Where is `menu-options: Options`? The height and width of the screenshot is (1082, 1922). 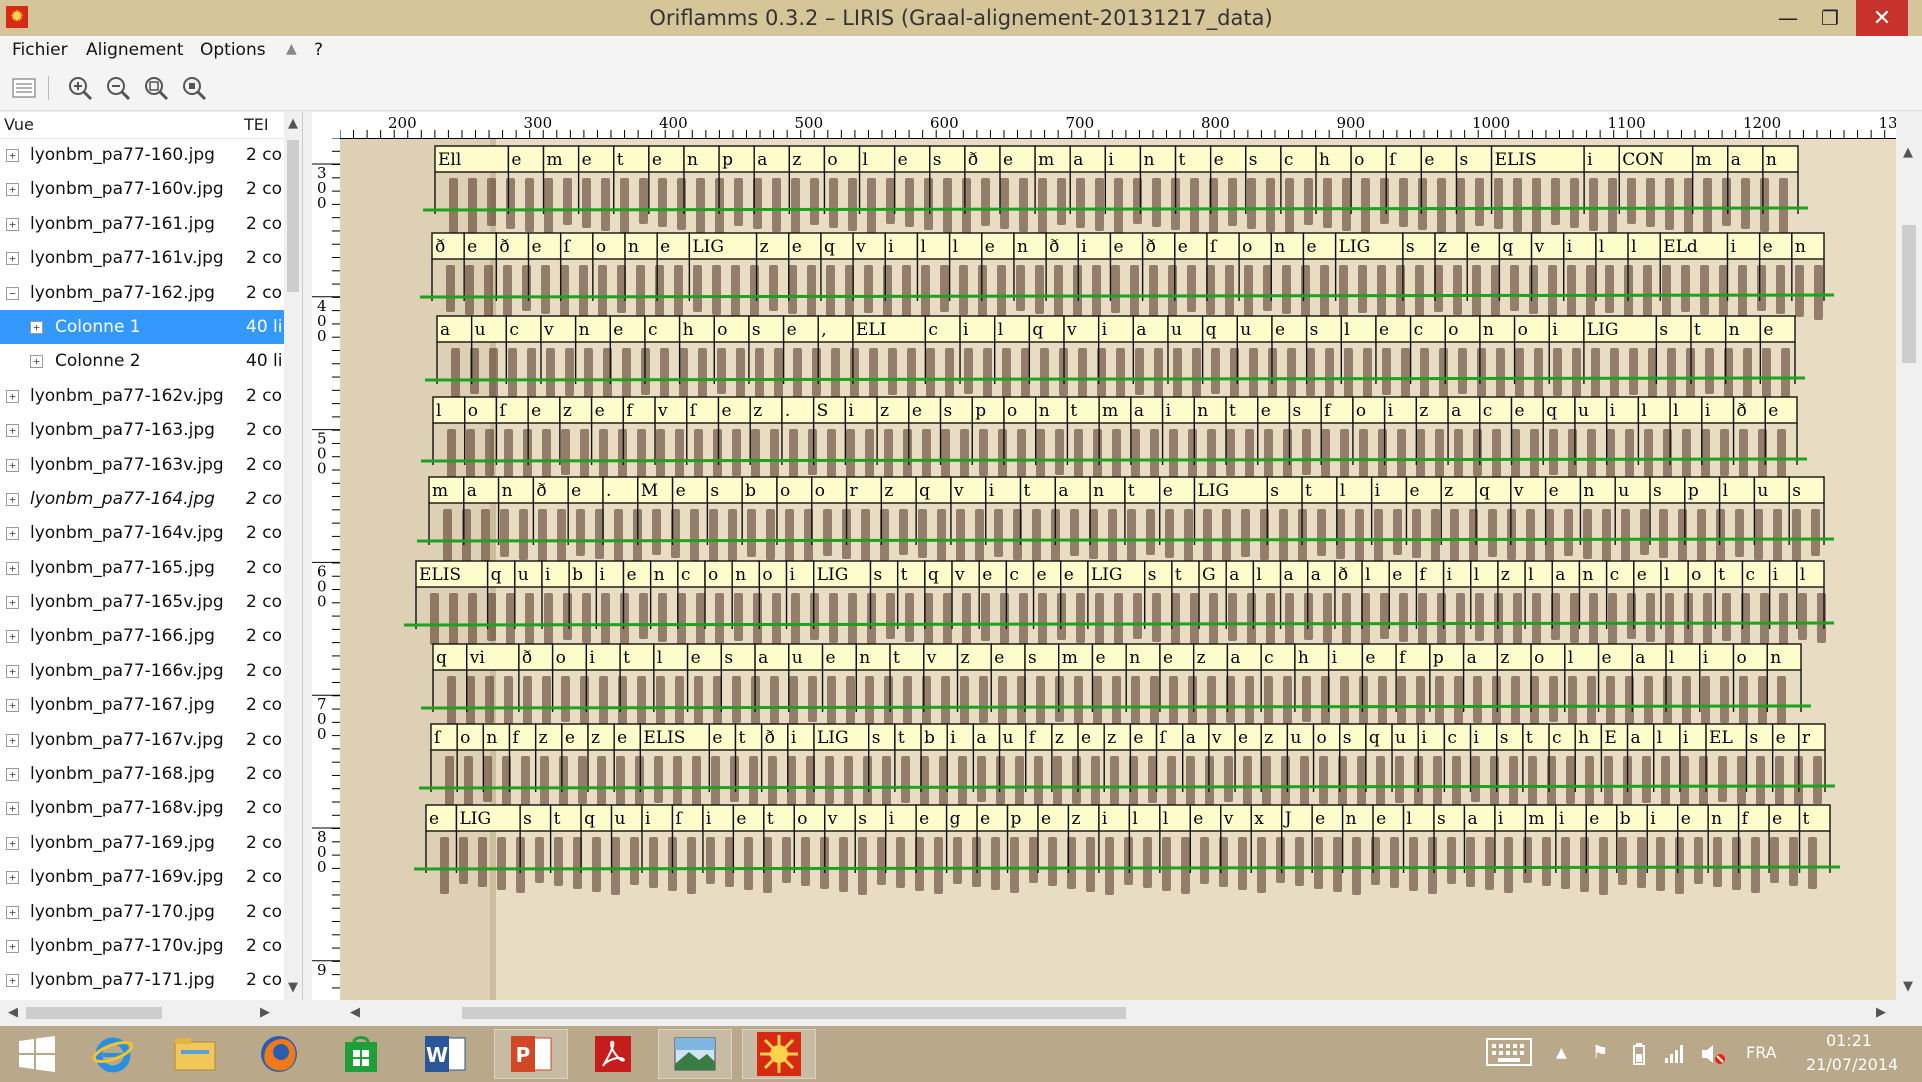 menu-options: Options is located at coordinates (233, 50).